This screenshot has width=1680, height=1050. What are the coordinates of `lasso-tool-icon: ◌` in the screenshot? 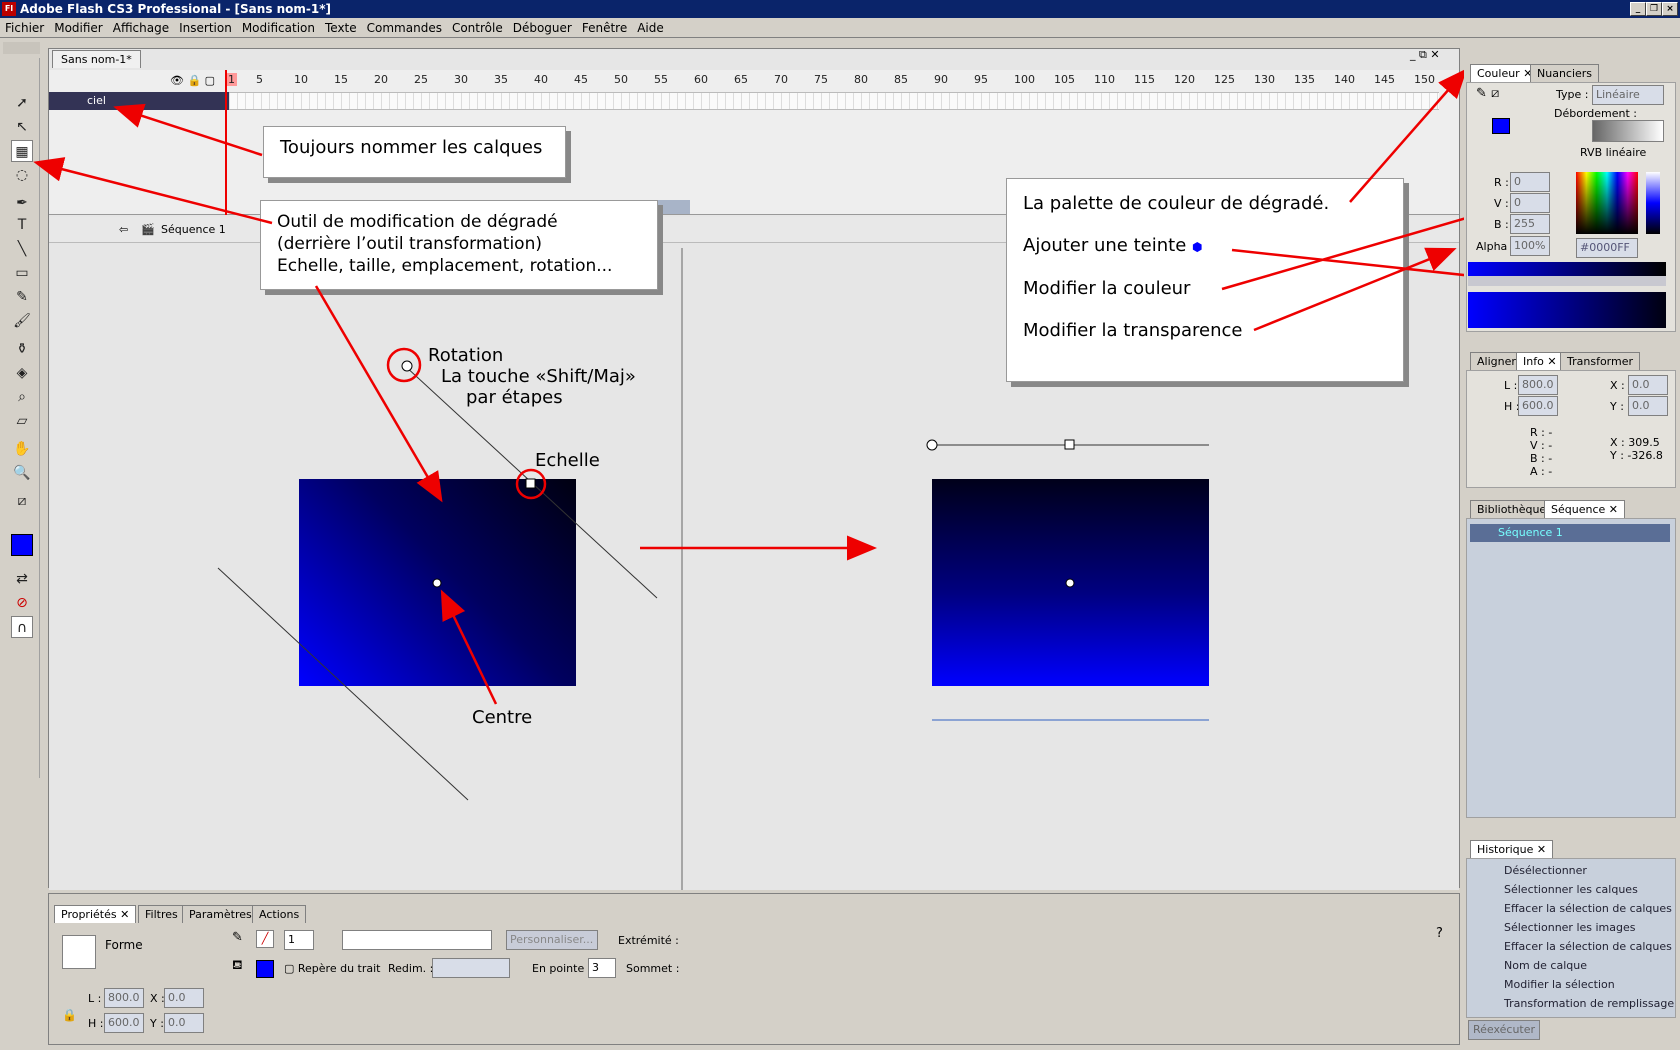 It's located at (22, 175).